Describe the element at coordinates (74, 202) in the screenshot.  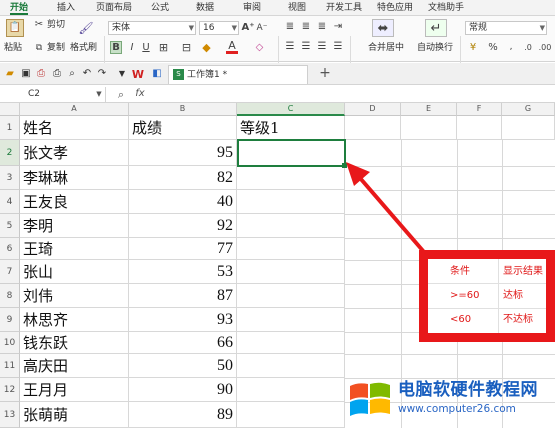
I see `cell-name: 王友良` at that location.